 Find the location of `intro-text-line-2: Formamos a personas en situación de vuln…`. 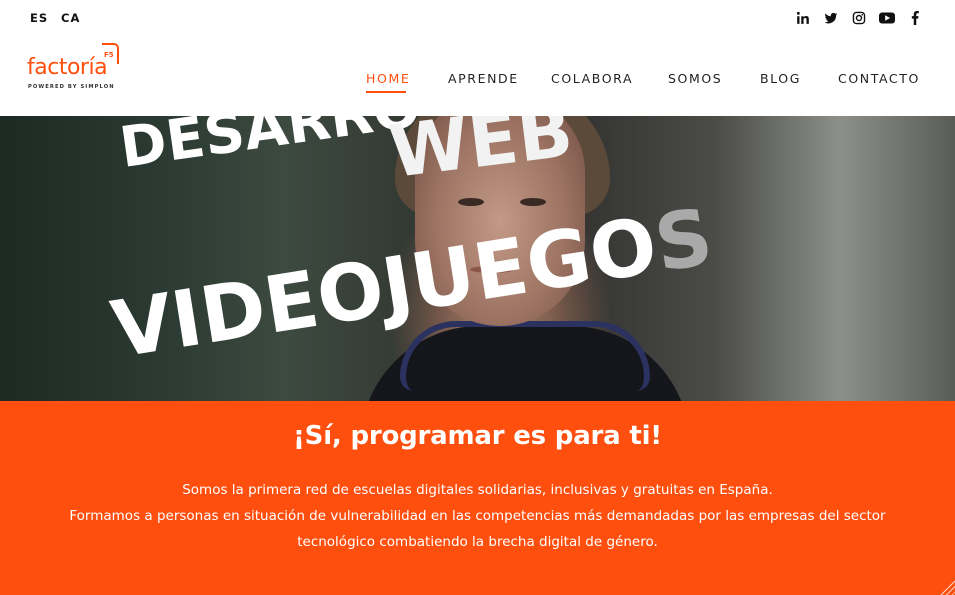

intro-text-line-2: Formamos a personas en situación de vuln… is located at coordinates (477, 516).